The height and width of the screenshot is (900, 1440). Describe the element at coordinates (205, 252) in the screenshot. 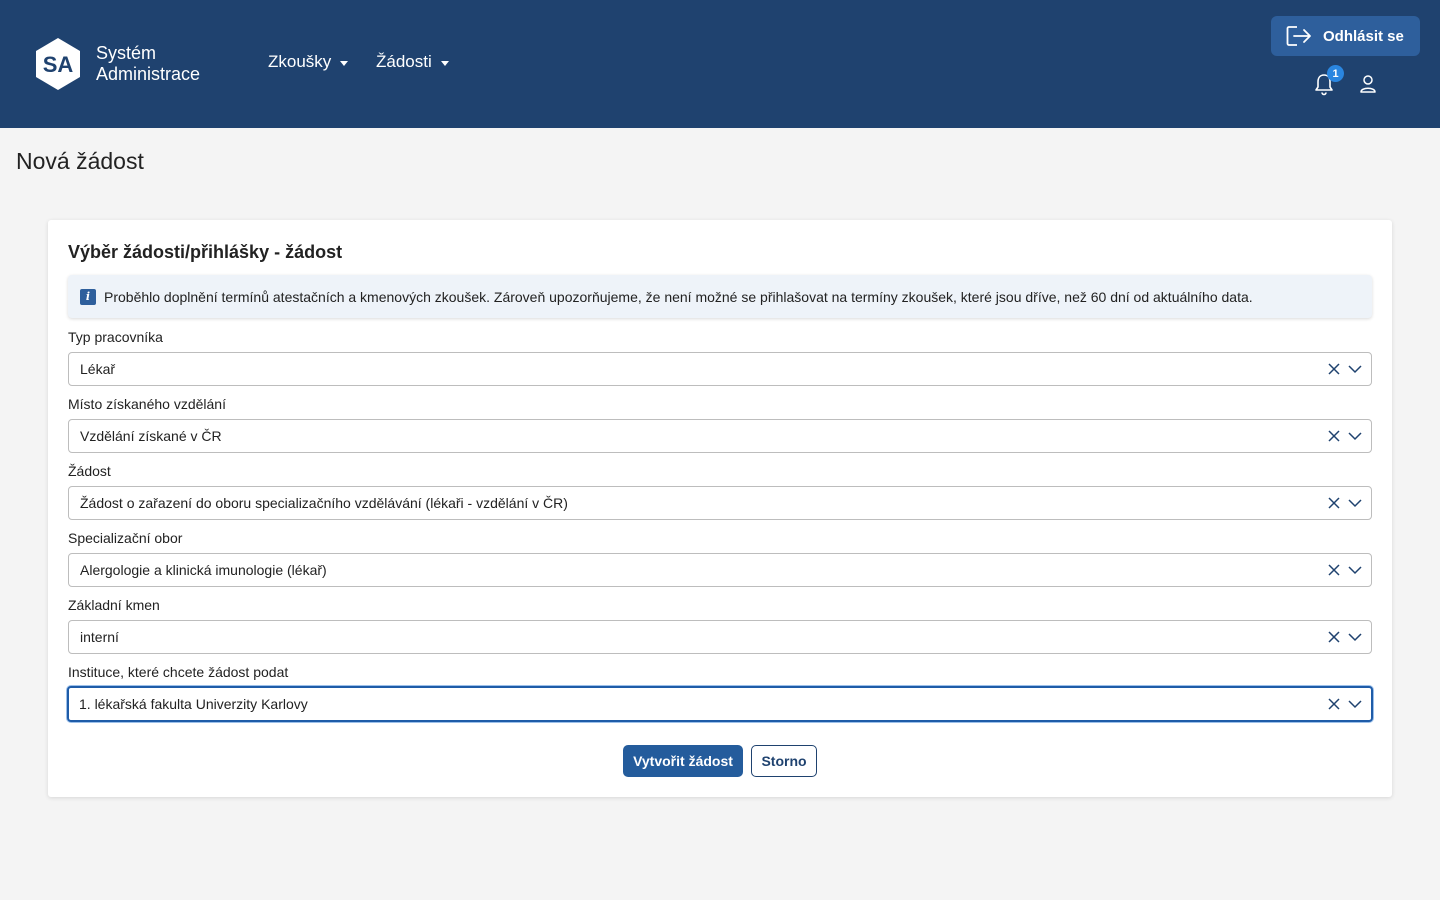

I see `card-title: Výběr žádosti/přihlášky - žádost` at that location.